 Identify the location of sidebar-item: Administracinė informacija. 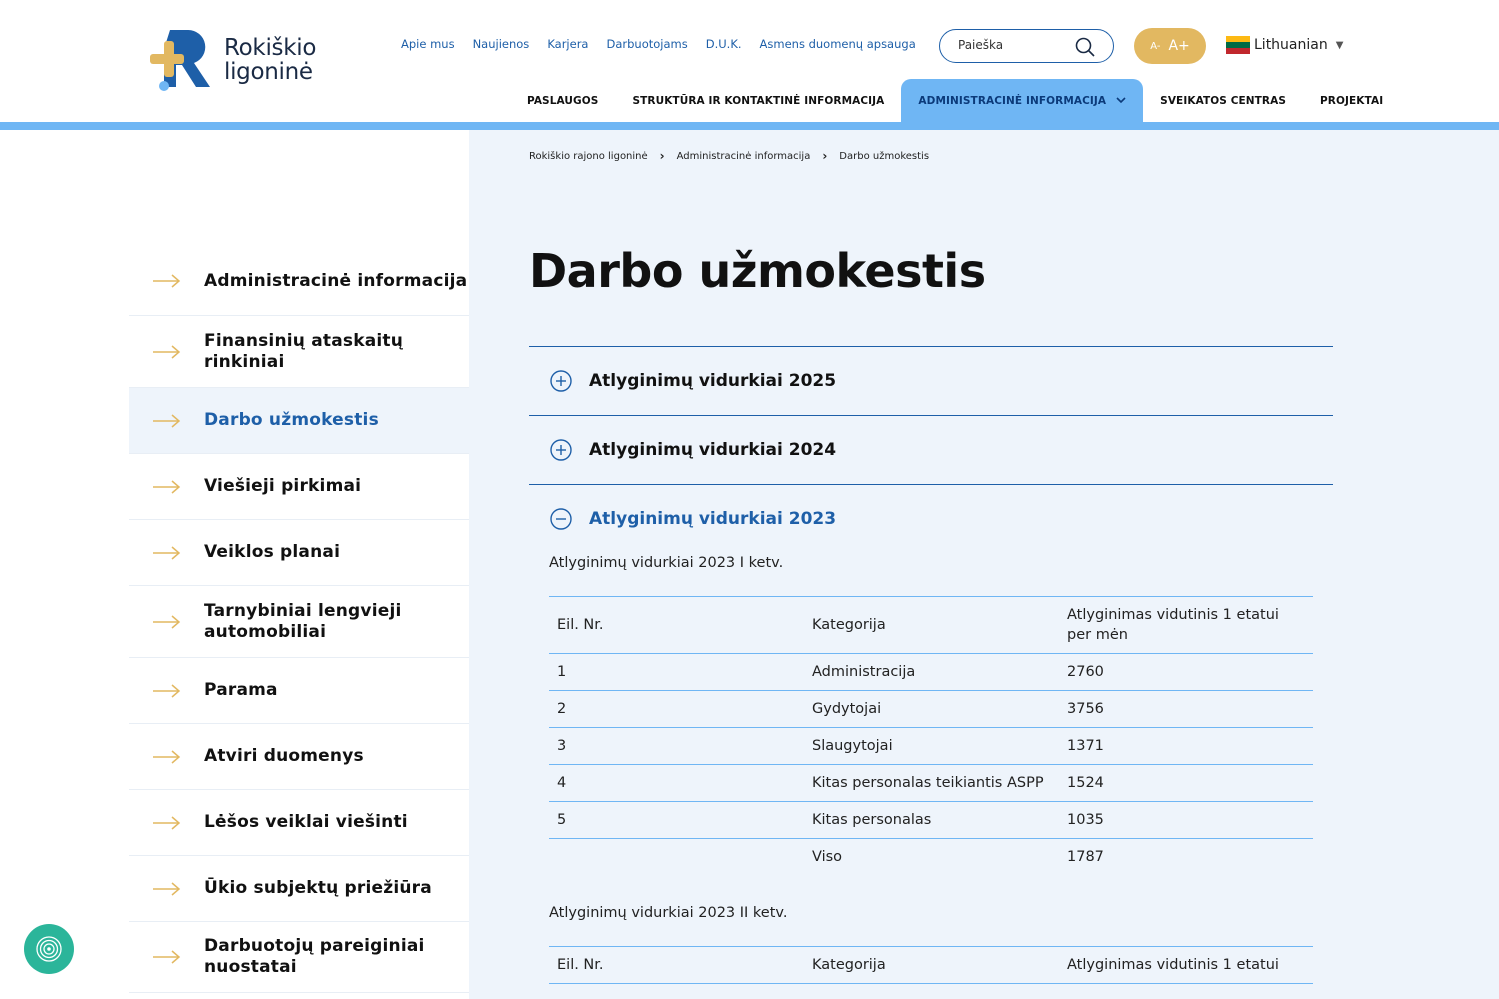
(299, 281).